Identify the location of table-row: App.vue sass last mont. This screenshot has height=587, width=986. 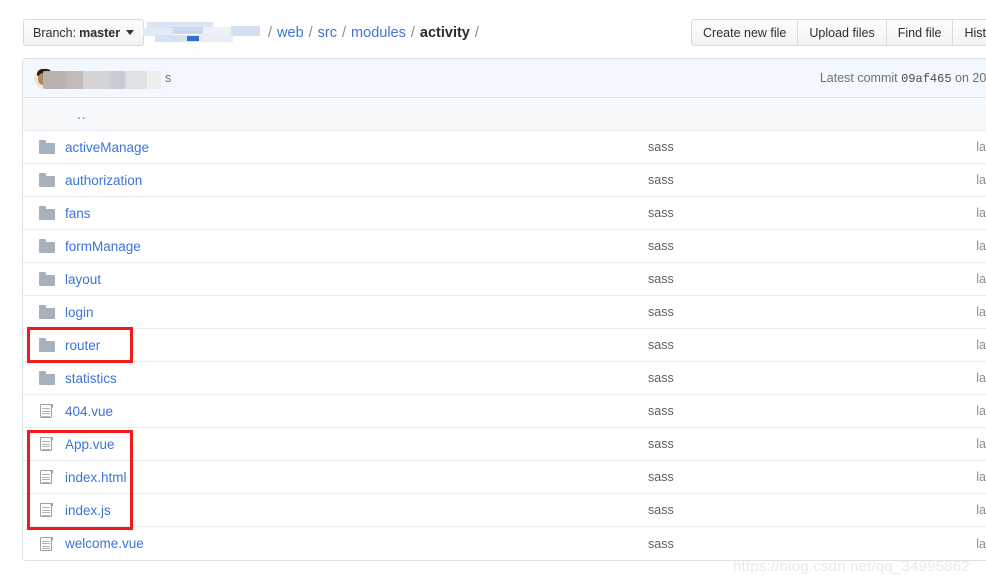
(504, 444).